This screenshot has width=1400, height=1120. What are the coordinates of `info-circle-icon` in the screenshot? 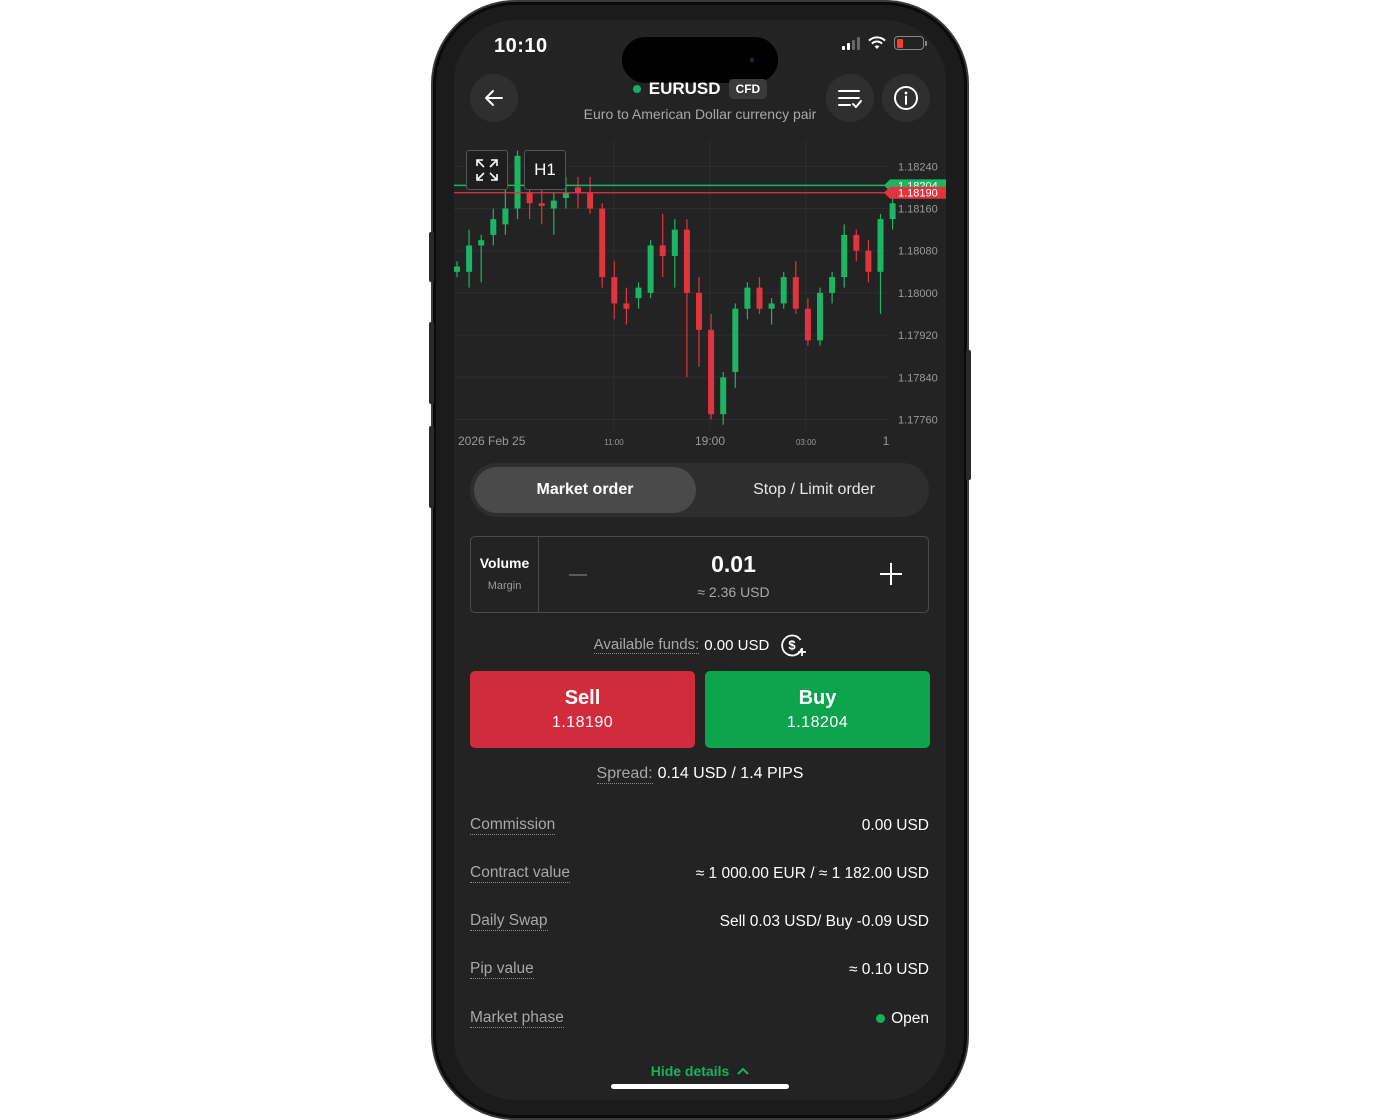 It's located at (906, 98).